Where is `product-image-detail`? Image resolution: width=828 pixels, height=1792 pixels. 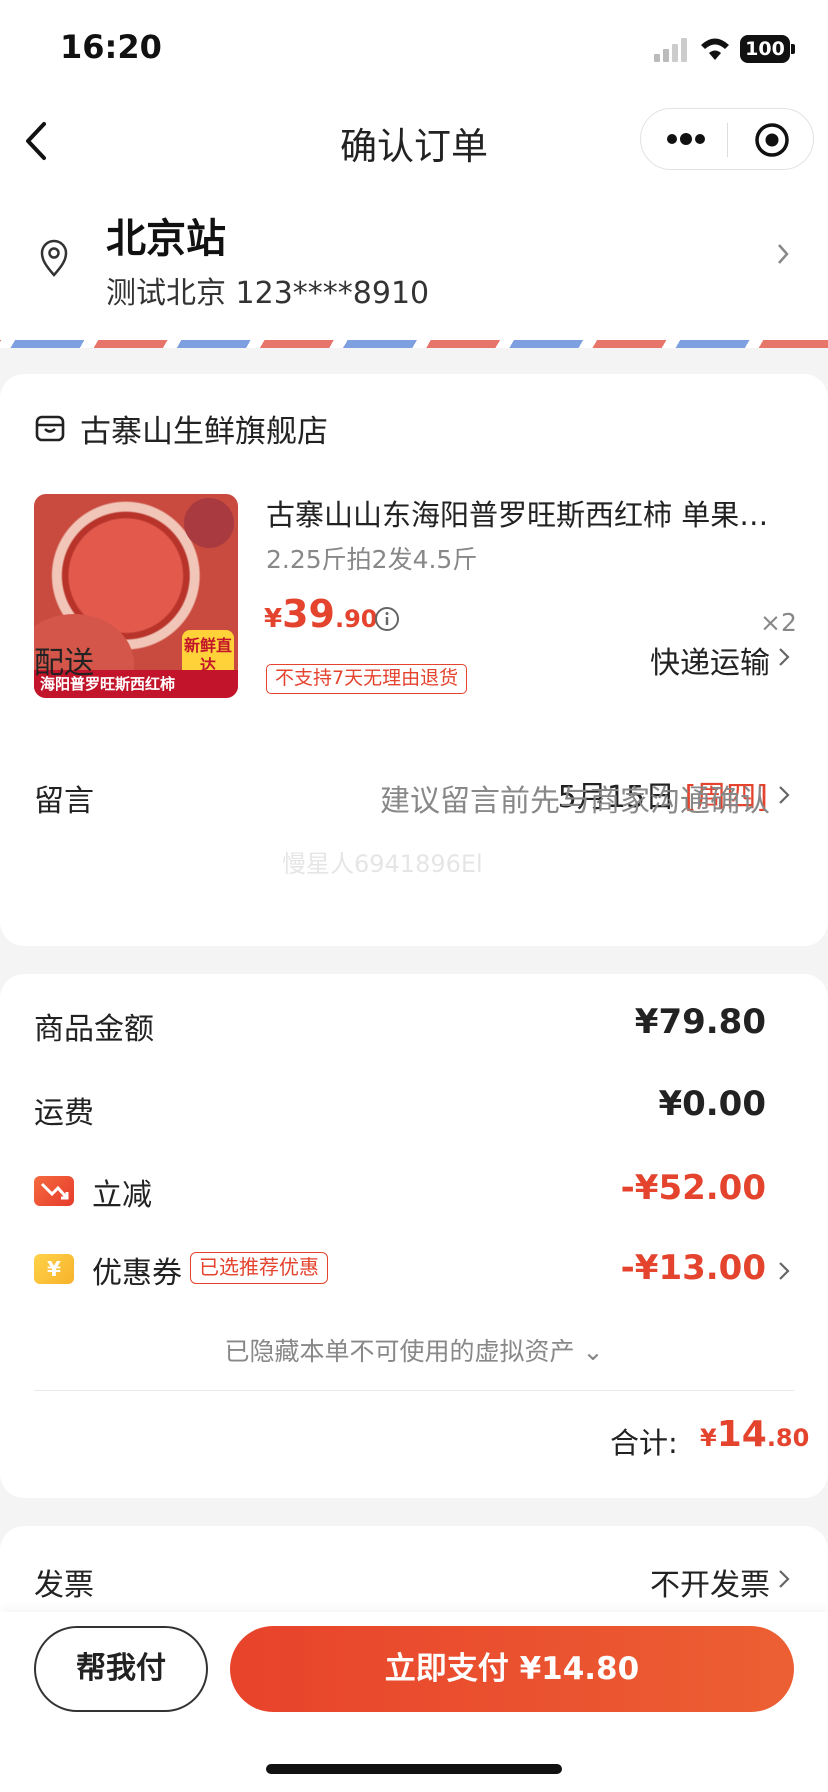
product-image-detail is located at coordinates (209, 523).